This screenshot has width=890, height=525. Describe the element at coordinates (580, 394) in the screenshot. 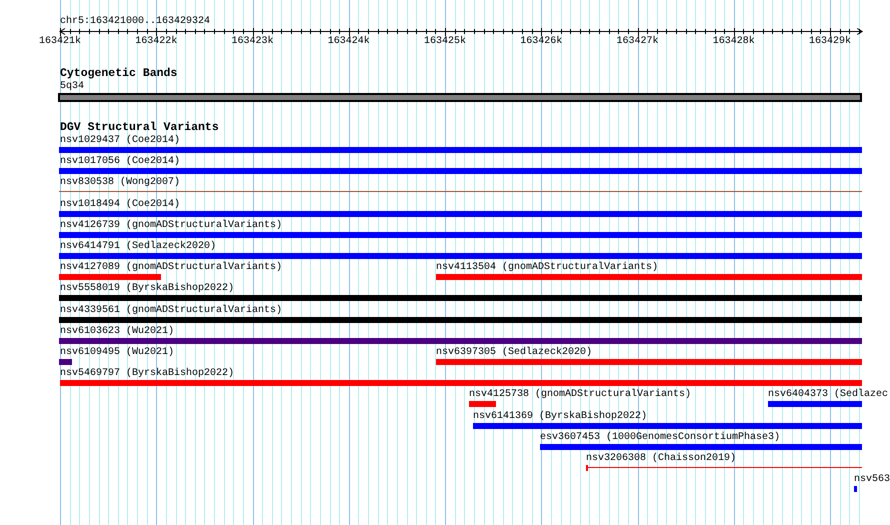

I see `feature-label: nsv4125738 (gnomADStructuralVariants)` at that location.